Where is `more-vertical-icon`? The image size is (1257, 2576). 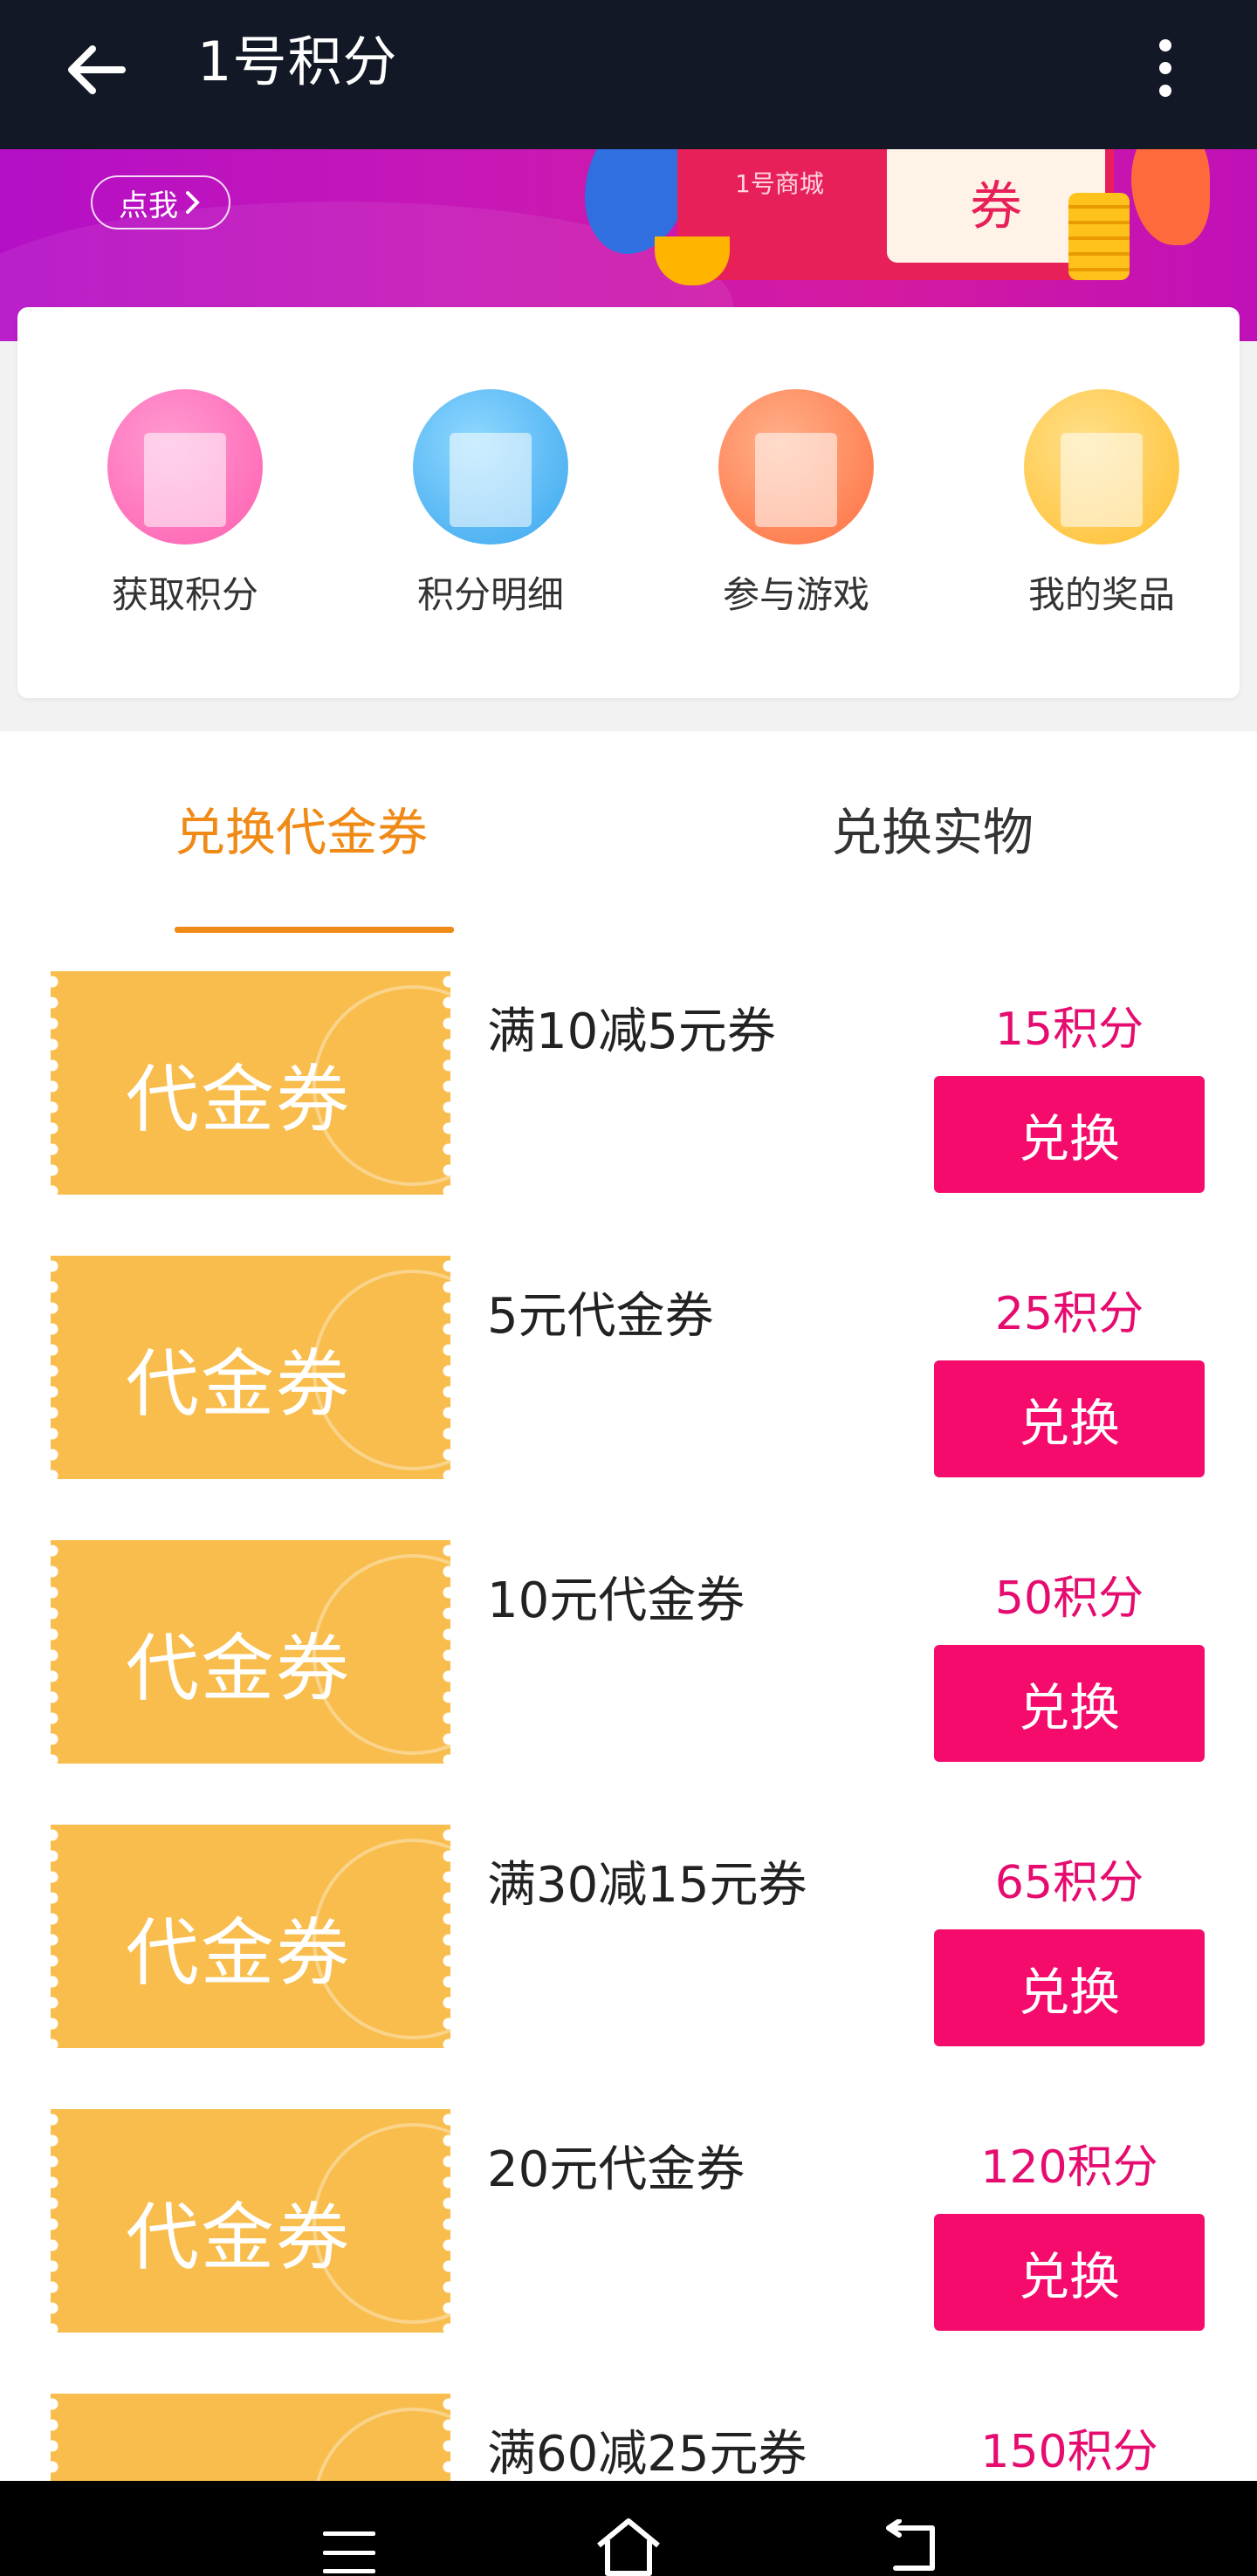 more-vertical-icon is located at coordinates (1165, 45).